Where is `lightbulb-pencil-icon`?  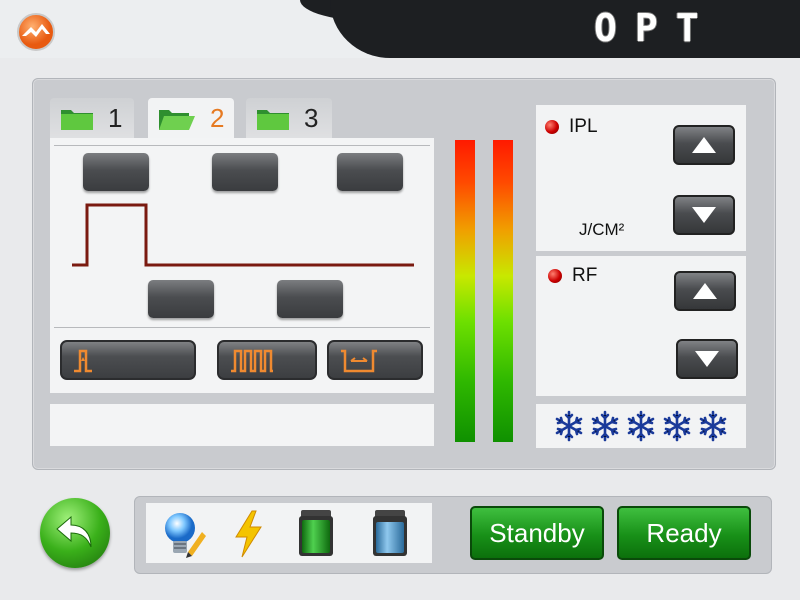
lightbulb-pencil-icon is located at coordinates (183, 534).